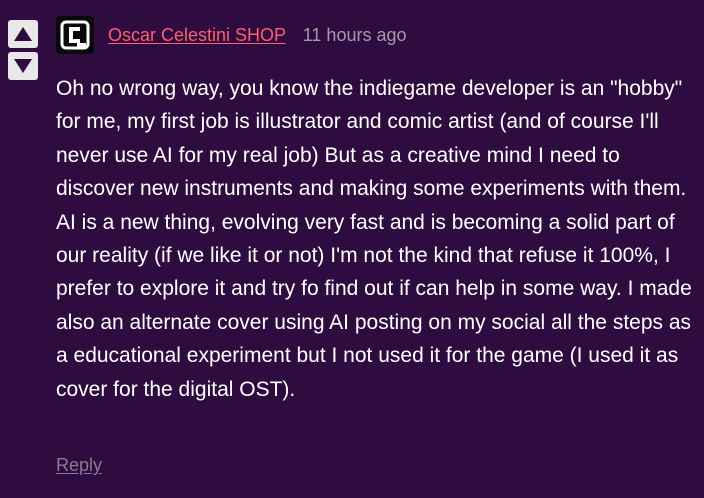  What do you see at coordinates (197, 35) in the screenshot?
I see `author-link: Oscar Celestini SHOP` at bounding box center [197, 35].